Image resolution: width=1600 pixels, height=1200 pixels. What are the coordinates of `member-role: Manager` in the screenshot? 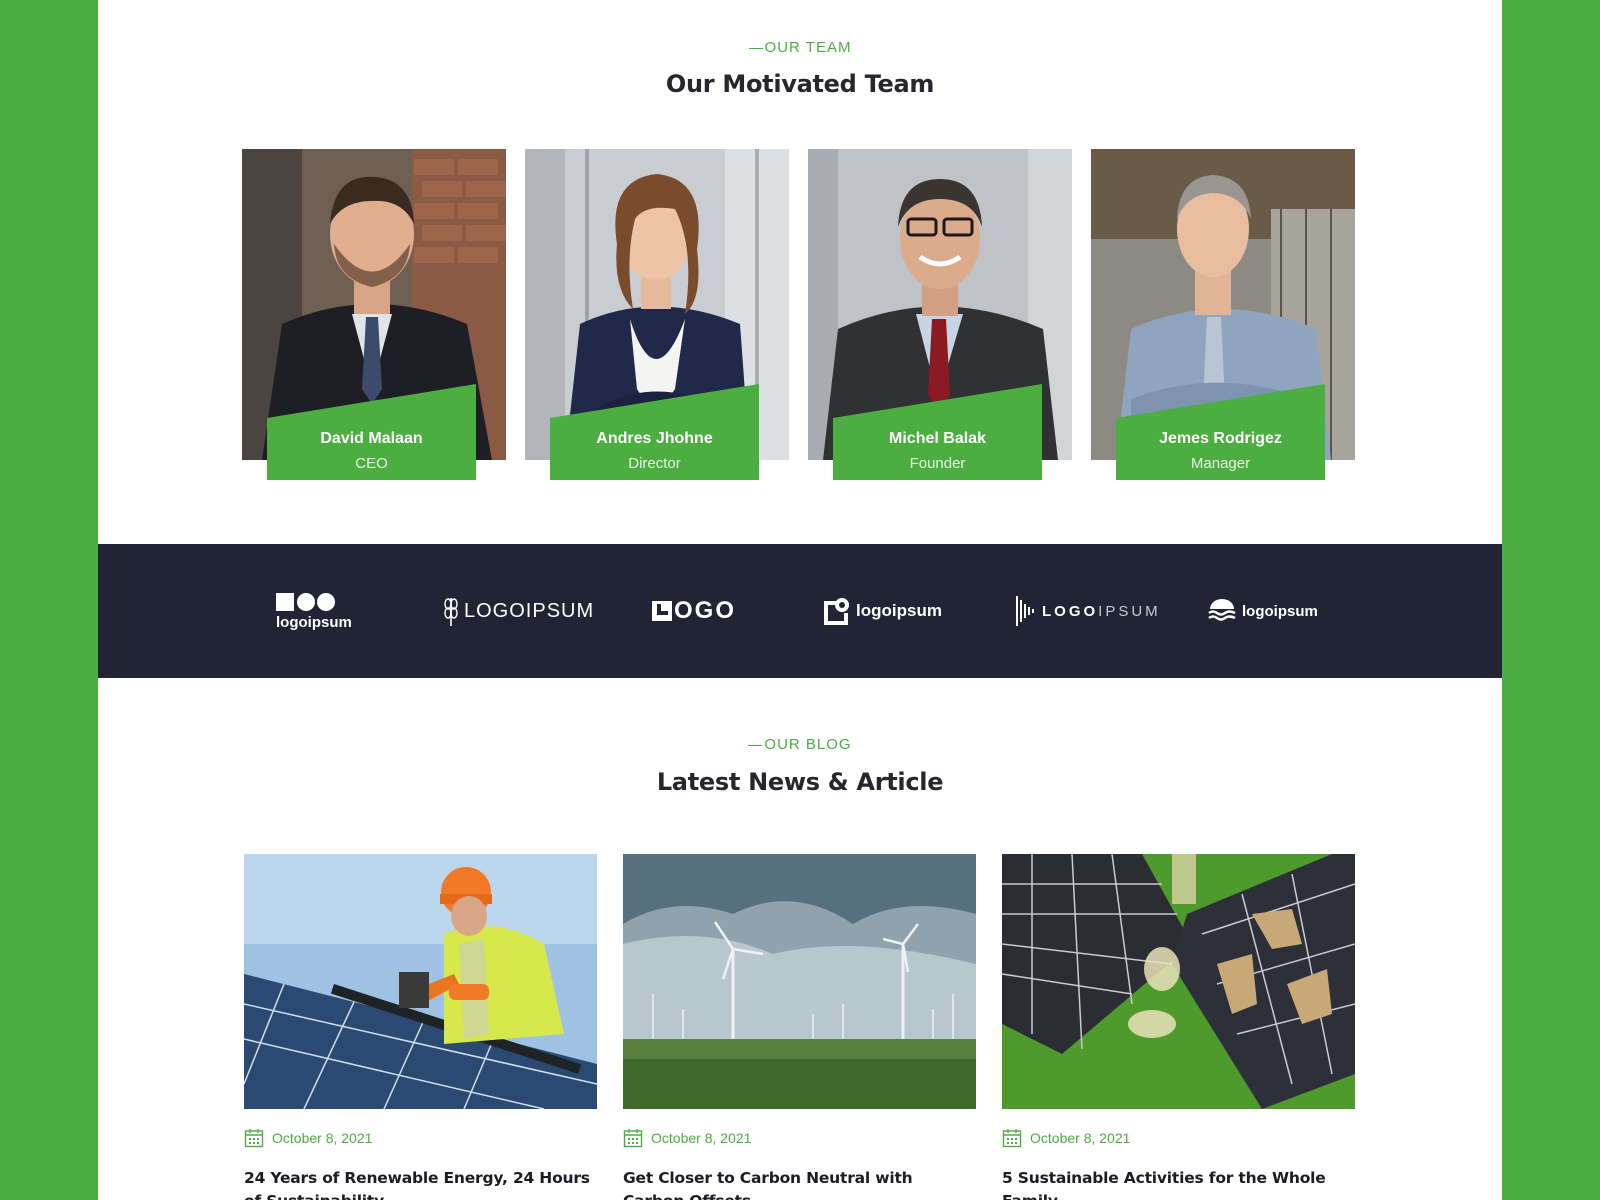 It's located at (1220, 463).